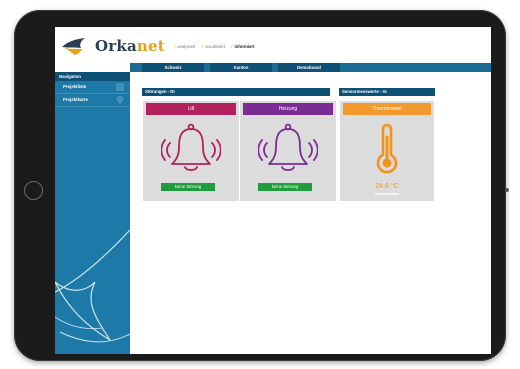  I want to click on sidebar-item-label: Projektkarte, so click(75, 99).